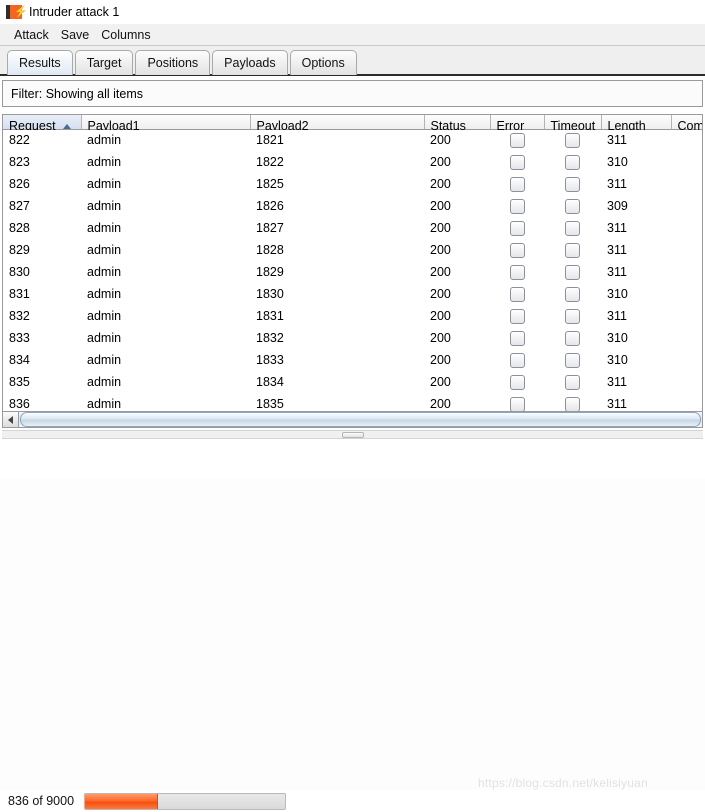  I want to click on menu-item-columns: Columns, so click(125, 35).